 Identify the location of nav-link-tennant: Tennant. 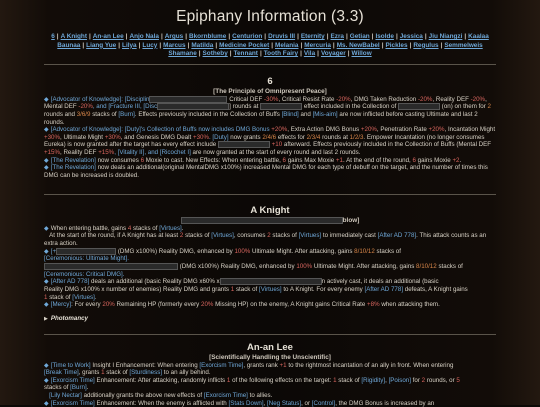
(246, 53).